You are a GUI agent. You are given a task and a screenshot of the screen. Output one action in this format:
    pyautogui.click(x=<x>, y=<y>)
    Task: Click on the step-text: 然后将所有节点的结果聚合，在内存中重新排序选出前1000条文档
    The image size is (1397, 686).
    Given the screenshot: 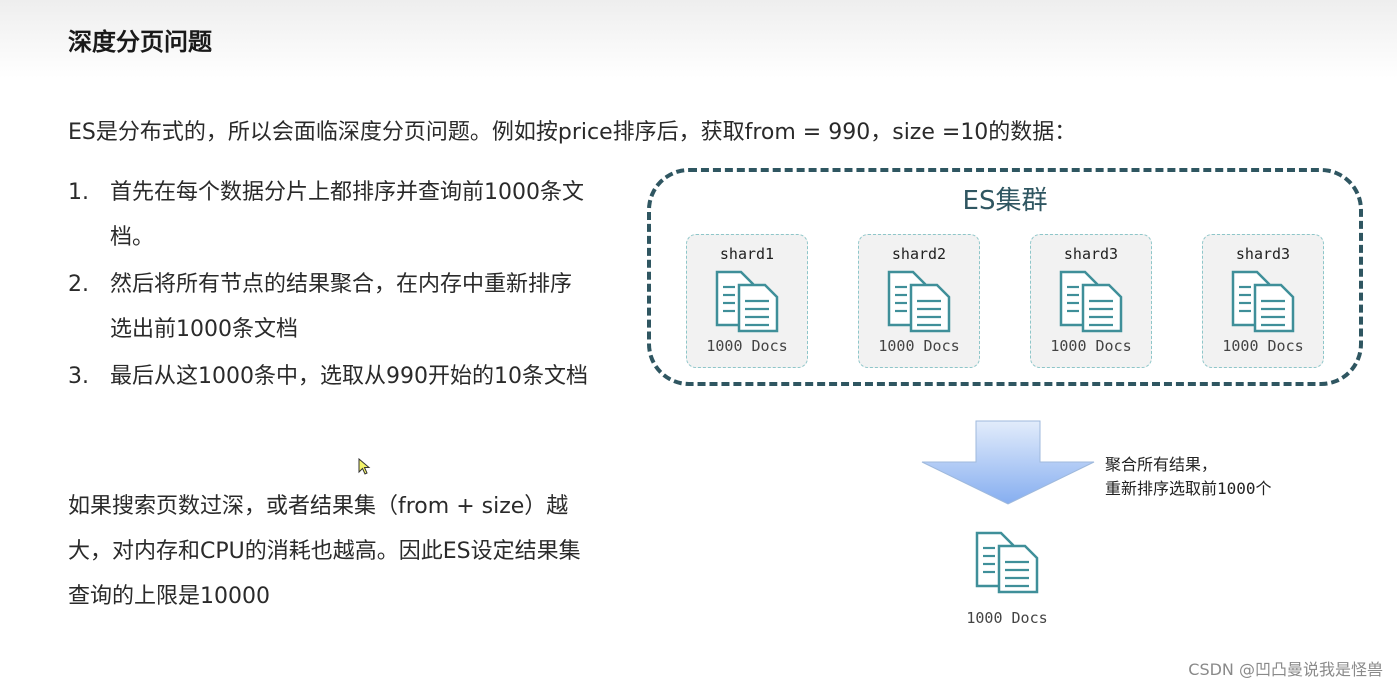 What is the action you would take?
    pyautogui.click(x=341, y=307)
    